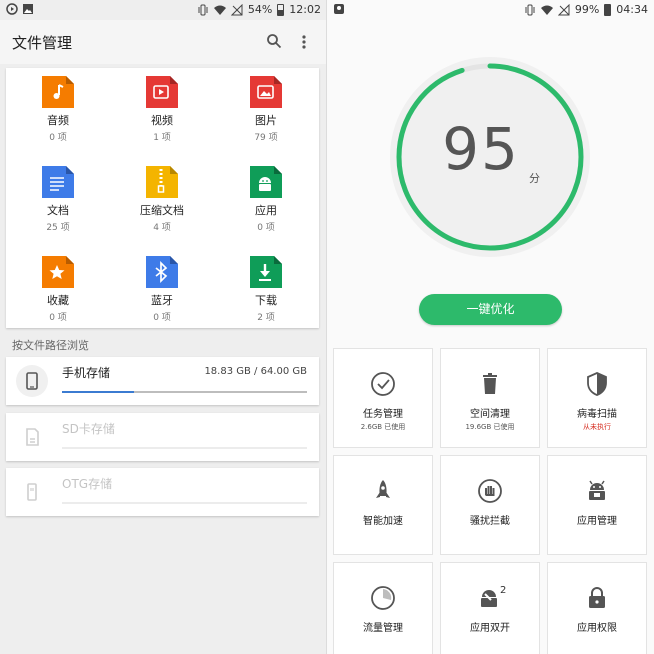 The image size is (654, 654). Describe the element at coordinates (597, 384) in the screenshot. I see `shield-icon` at that location.